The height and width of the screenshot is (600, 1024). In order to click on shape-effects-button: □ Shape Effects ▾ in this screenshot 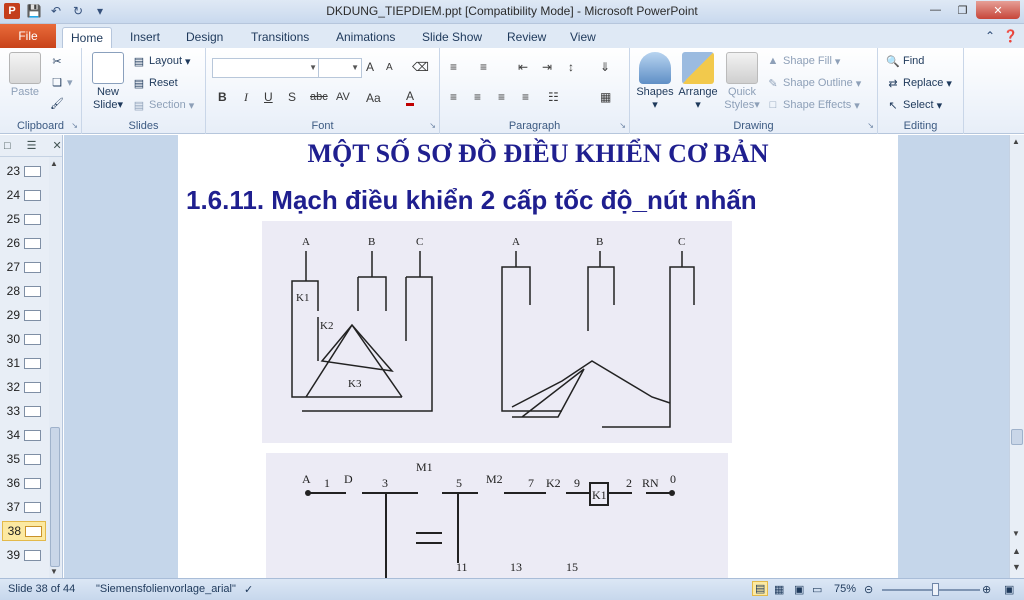, I will do `click(813, 105)`.